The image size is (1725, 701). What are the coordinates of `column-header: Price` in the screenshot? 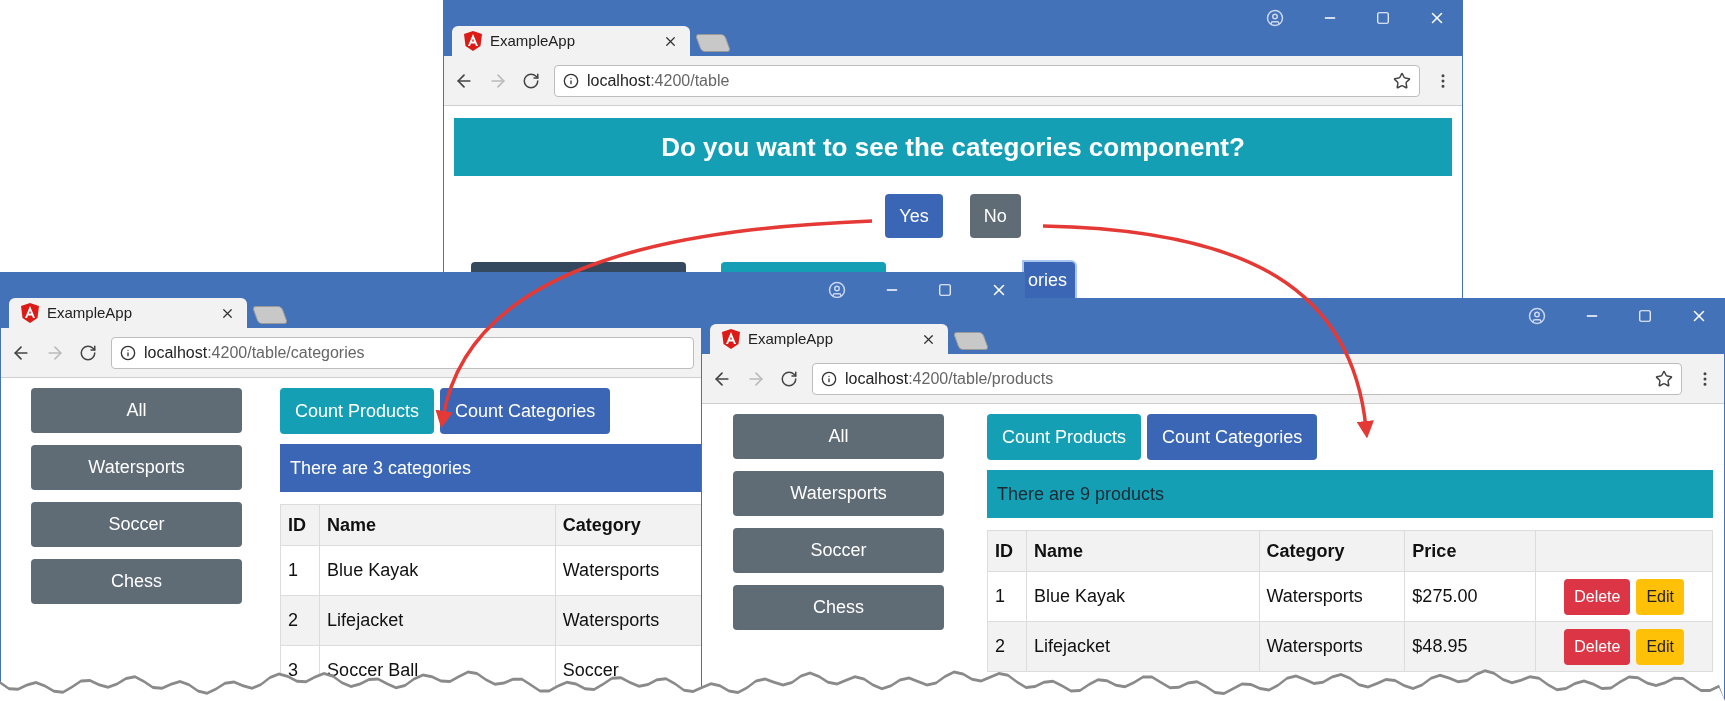 It's located at (1470, 551).